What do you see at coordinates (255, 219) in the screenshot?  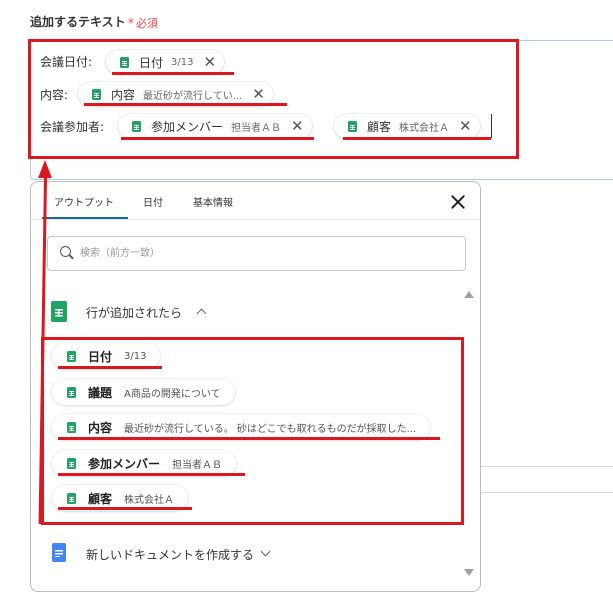 I see `tab-divider` at bounding box center [255, 219].